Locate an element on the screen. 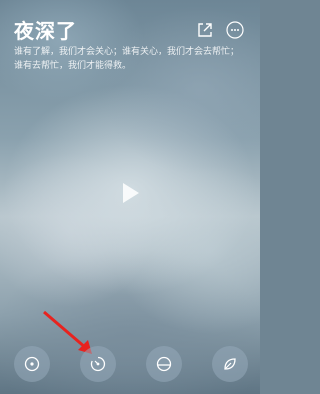  quote-text: 谁有了解，我们才会关心；谁有关心，我们才会去帮忙；谁有去帮忙，我们才能得救。 is located at coordinates (127, 59).